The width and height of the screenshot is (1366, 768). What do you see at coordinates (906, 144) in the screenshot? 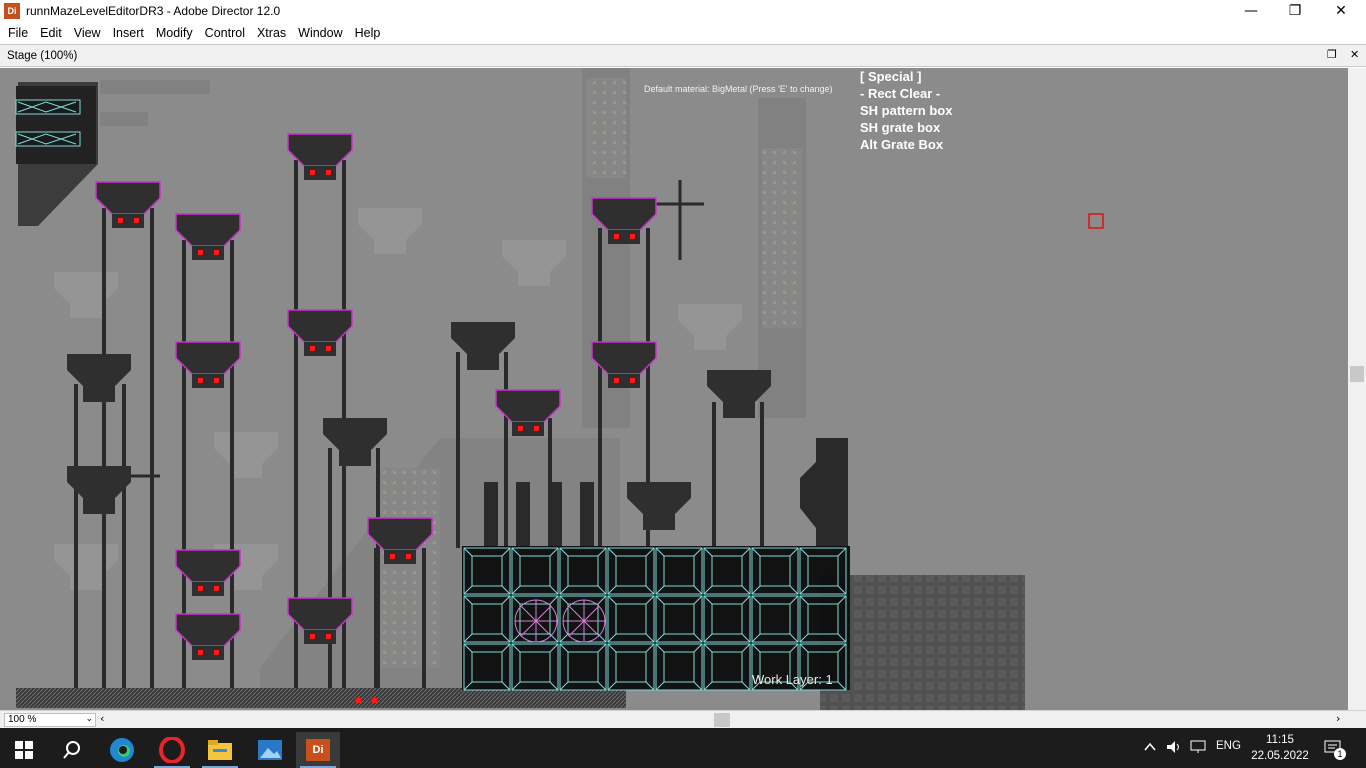
I see `special-menu-item: Alt Grate Box` at bounding box center [906, 144].